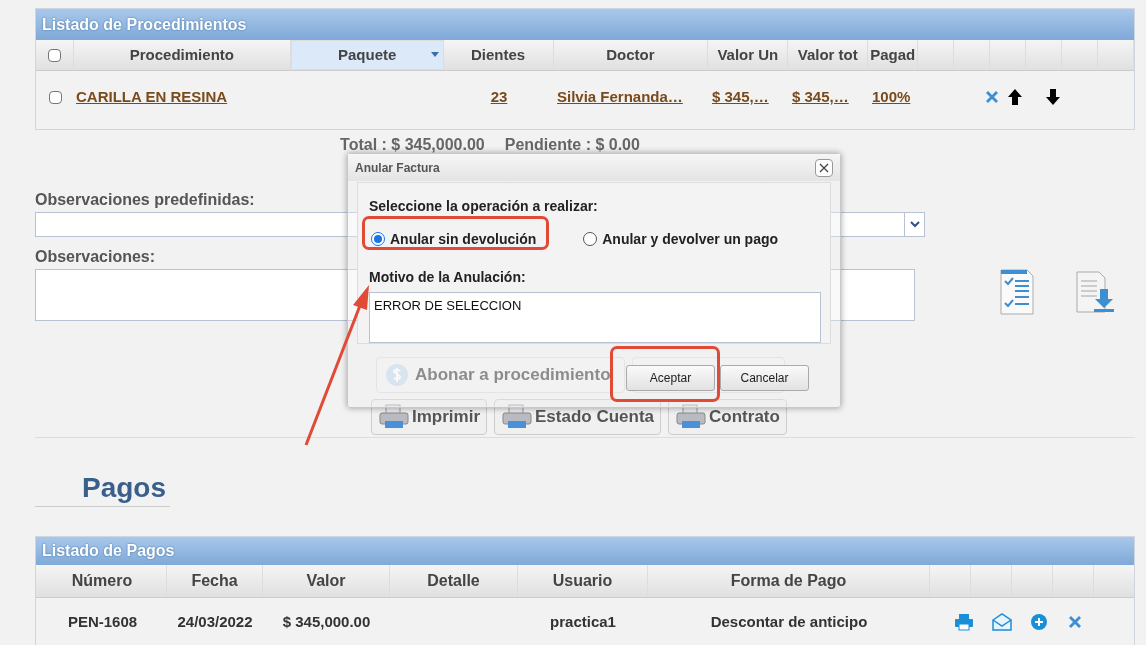 The width and height of the screenshot is (1146, 645). Describe the element at coordinates (326, 621) in the screenshot. I see `table-cell-text: $ 345,000.00` at that location.